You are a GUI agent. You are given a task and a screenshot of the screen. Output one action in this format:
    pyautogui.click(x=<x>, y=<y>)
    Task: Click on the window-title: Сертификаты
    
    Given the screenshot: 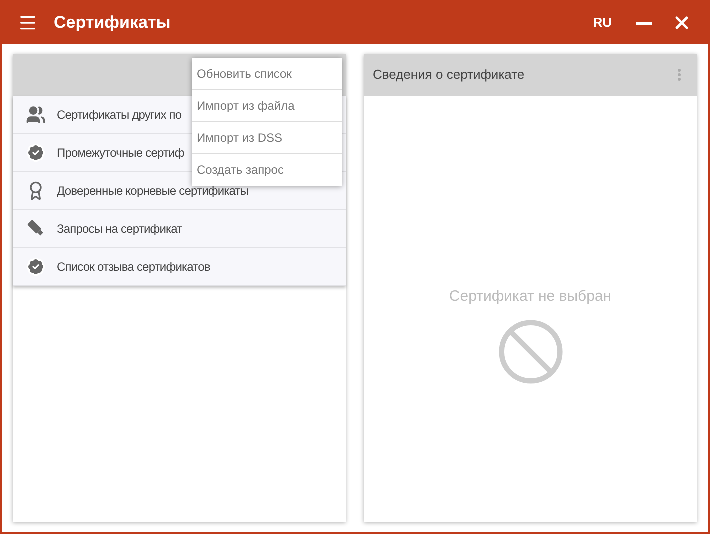 What is the action you would take?
    pyautogui.click(x=112, y=23)
    